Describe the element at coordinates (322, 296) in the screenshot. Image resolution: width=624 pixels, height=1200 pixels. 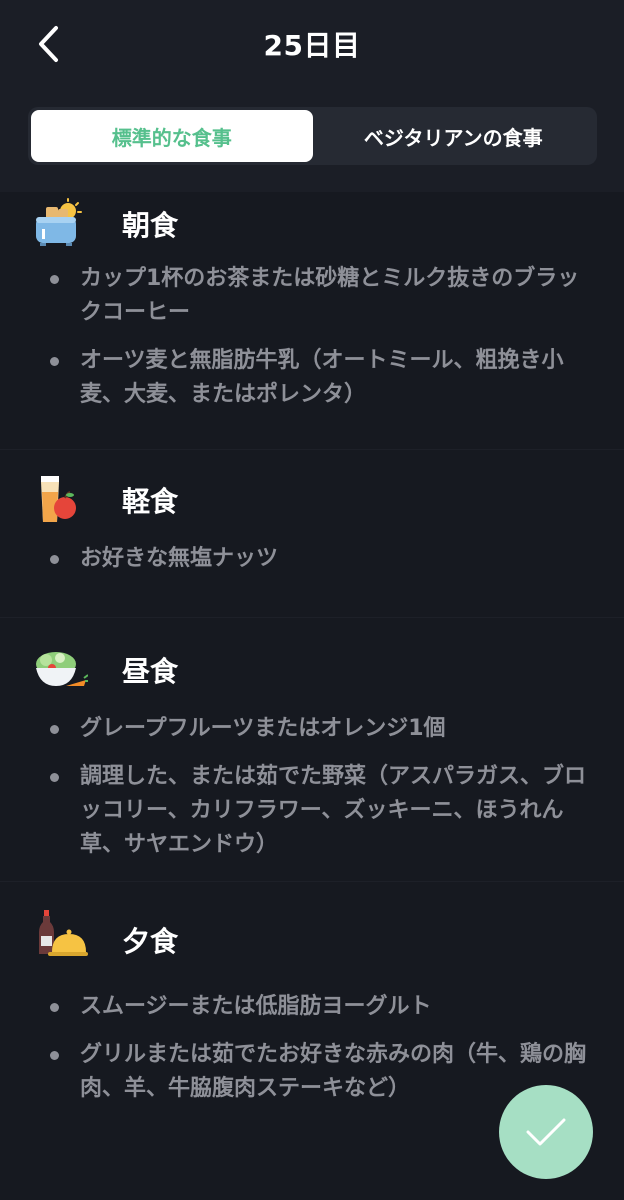
I see `list-item: カップ1杯のお茶または砂糖とミルク抜きのブラックコーヒー` at that location.